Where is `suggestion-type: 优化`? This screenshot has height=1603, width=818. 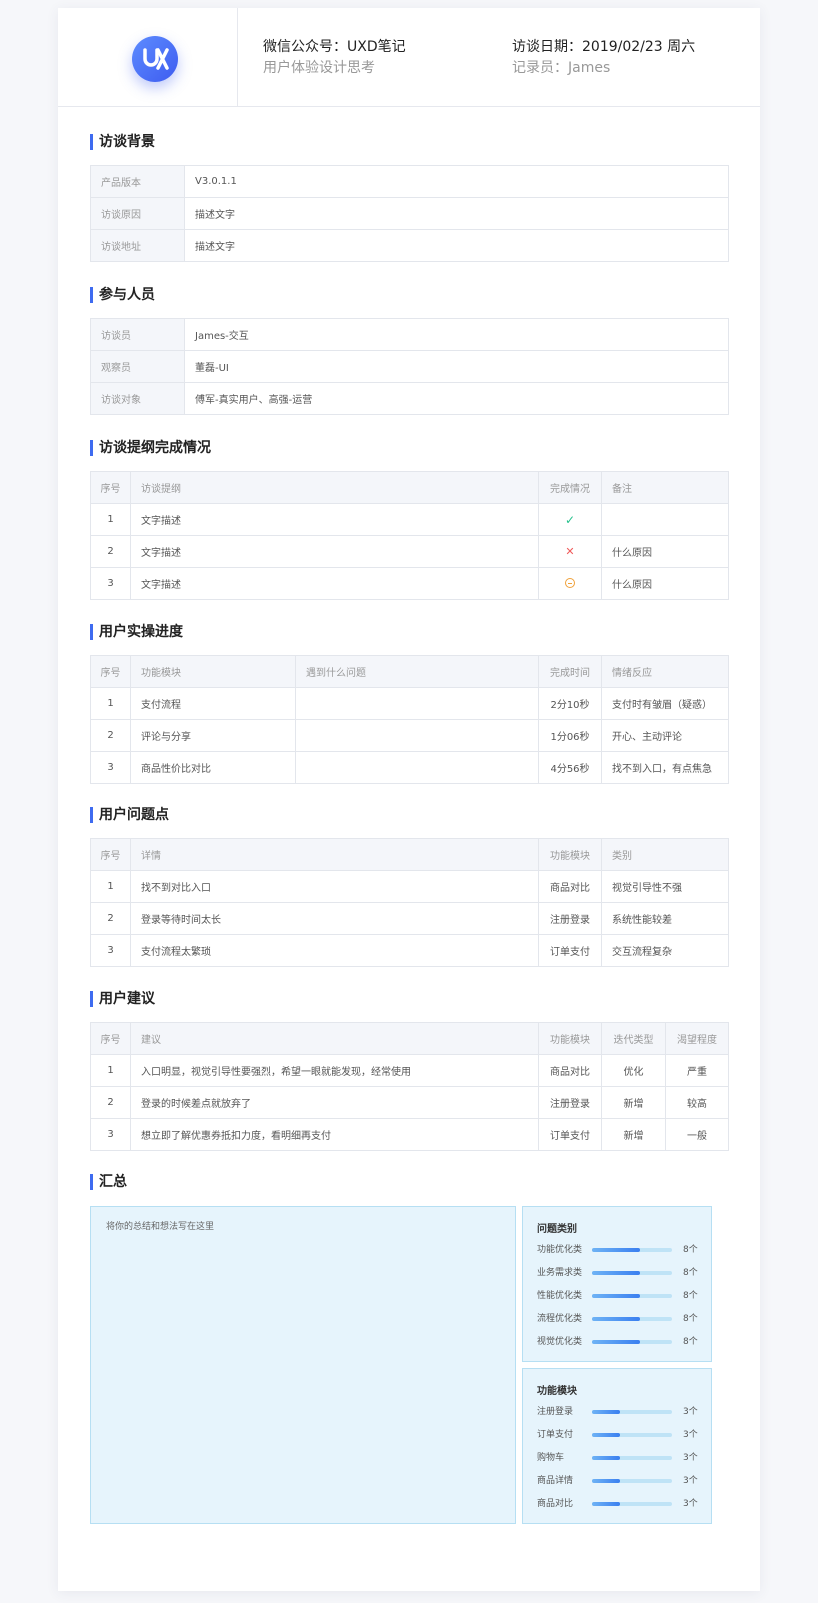
suggestion-type: 优化 is located at coordinates (633, 1070).